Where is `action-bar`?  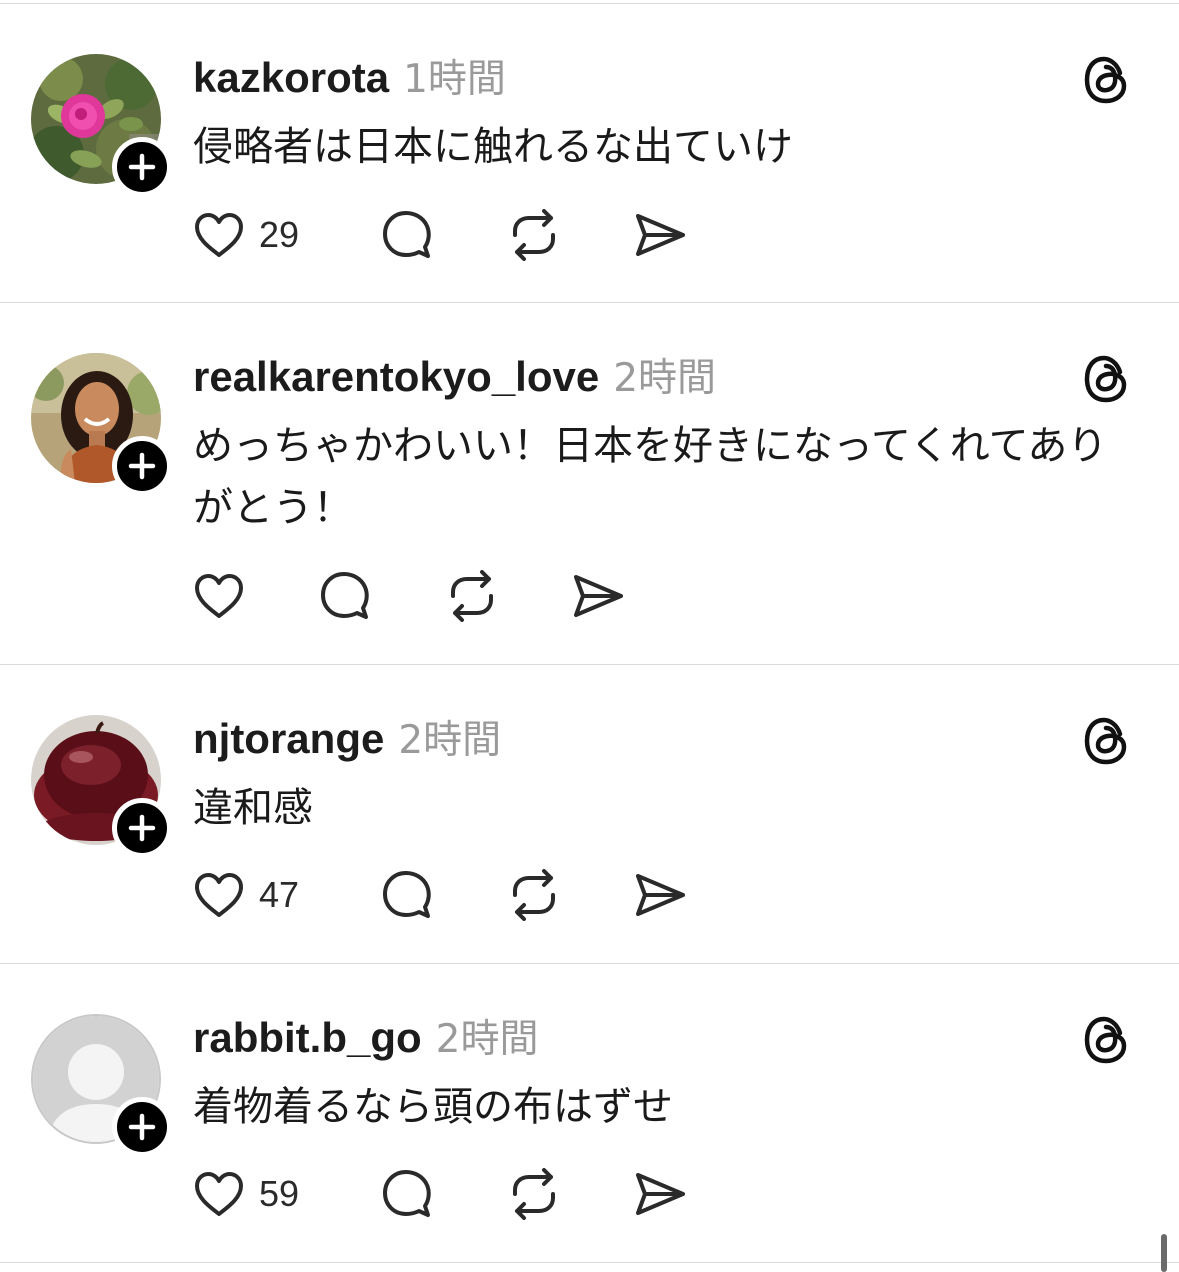 action-bar is located at coordinates (409, 596).